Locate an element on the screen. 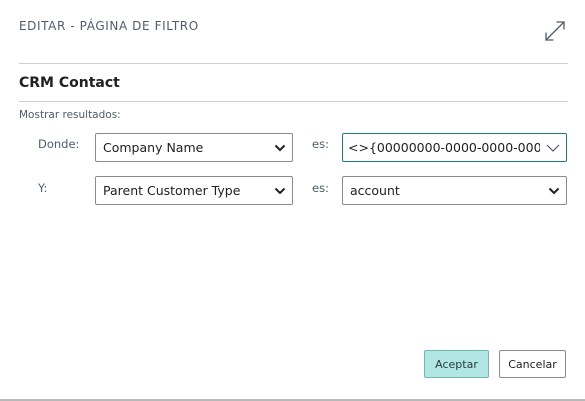  filter-row-1-operator: es: is located at coordinates (320, 144).